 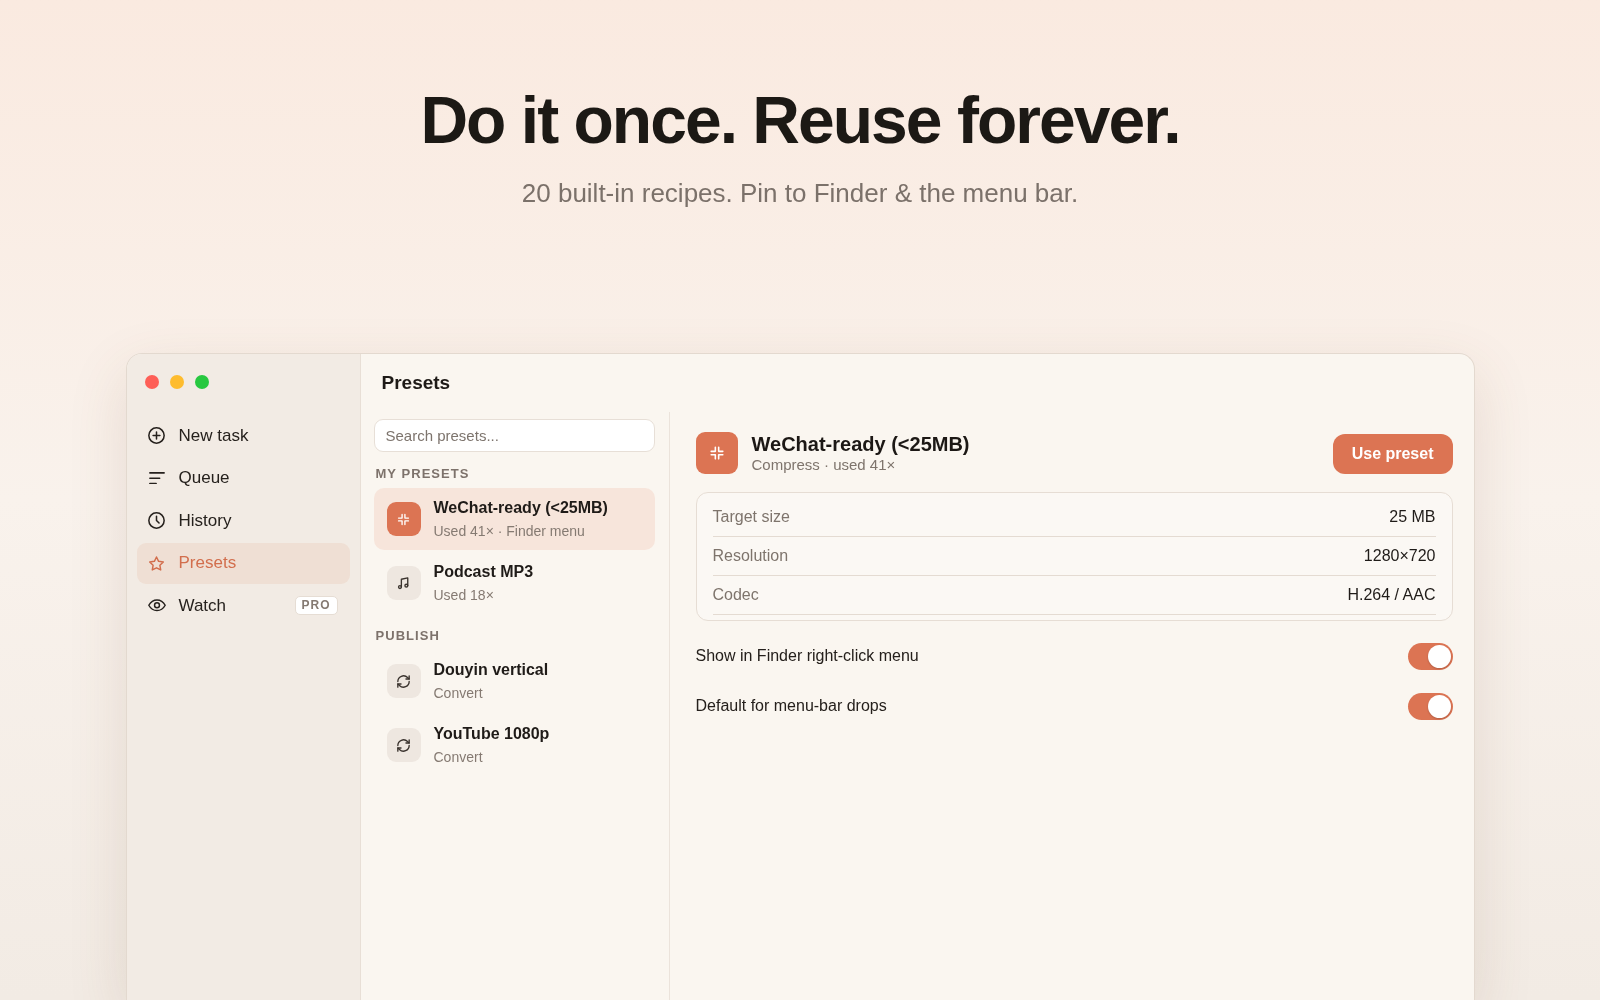 I want to click on preset-title: WeChat-ready (<25MB), so click(x=860, y=444).